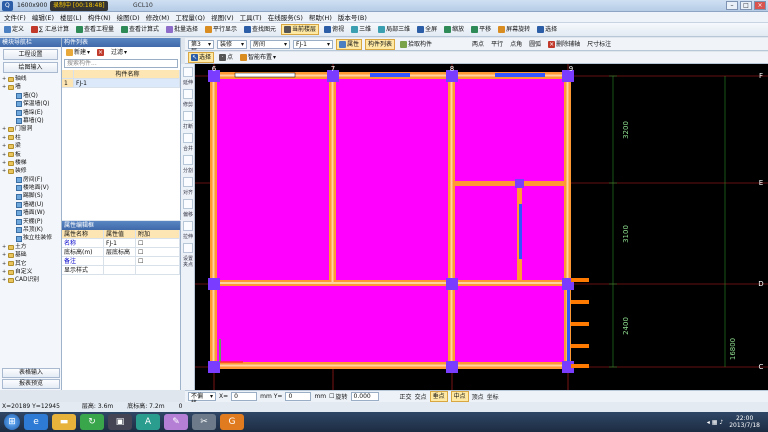 This screenshot has width=768, height=432. I want to click on tree-item: 天棚(P), so click(31, 222).